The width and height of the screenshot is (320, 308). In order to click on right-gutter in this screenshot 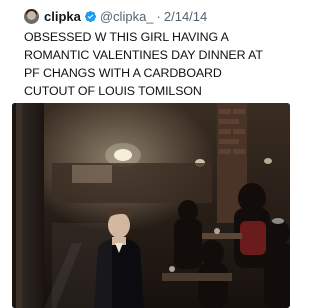, I will do `click(299, 154)`.